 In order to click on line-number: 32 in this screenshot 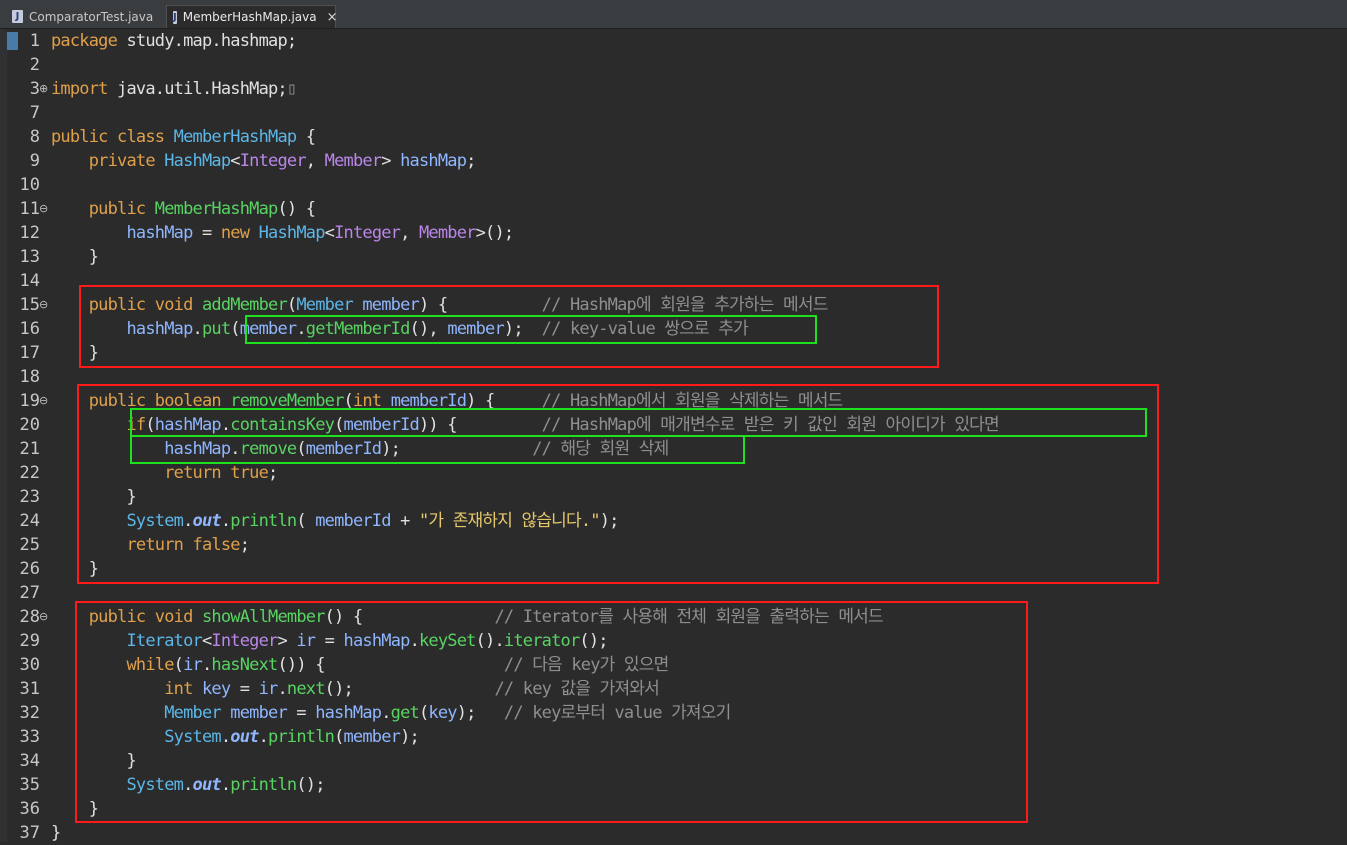, I will do `click(29, 713)`.